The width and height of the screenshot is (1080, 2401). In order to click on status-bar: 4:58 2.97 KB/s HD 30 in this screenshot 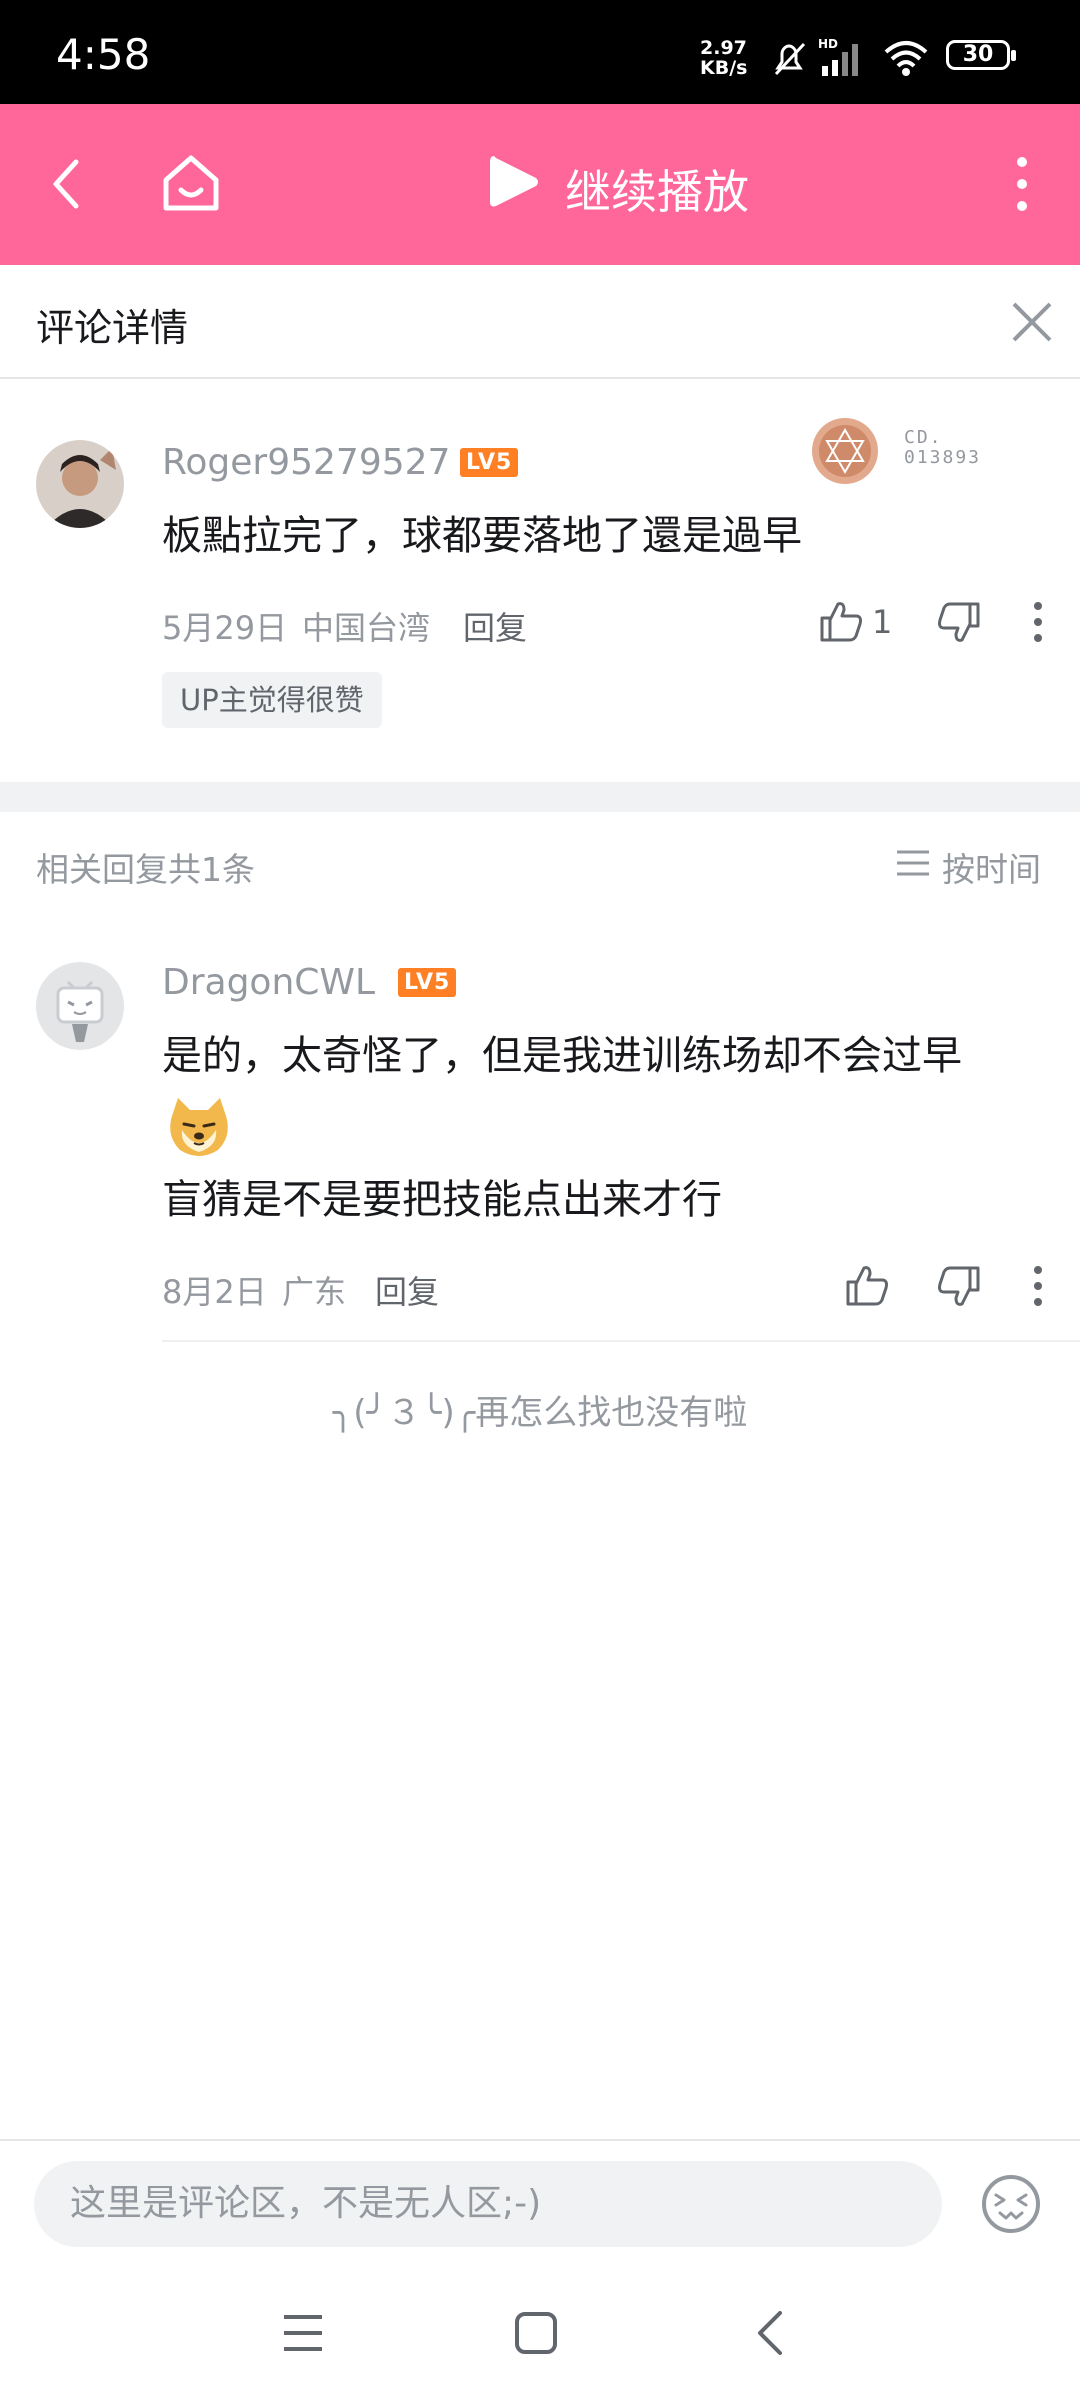, I will do `click(540, 52)`.